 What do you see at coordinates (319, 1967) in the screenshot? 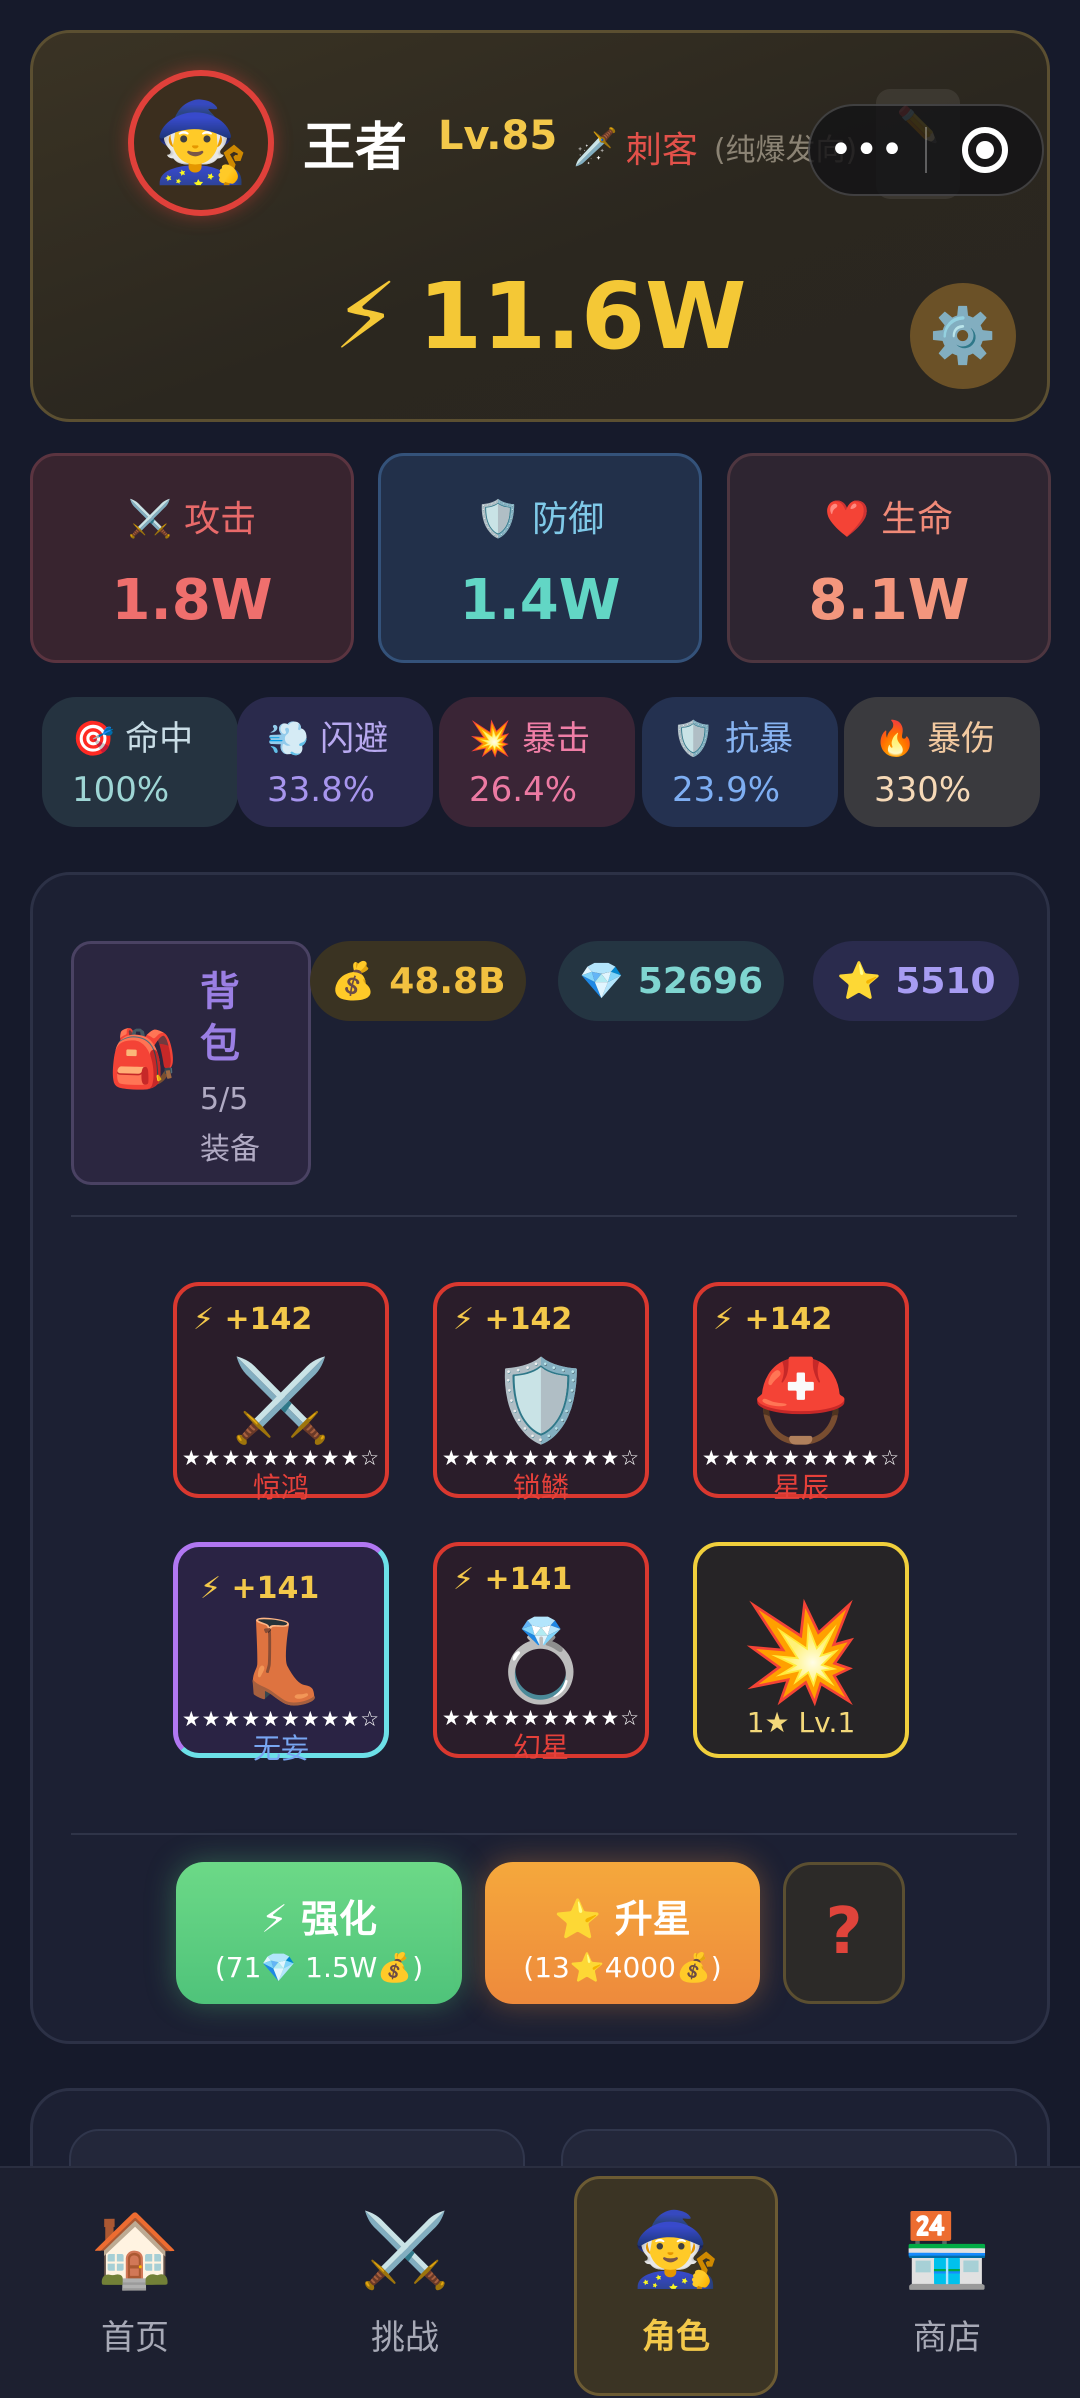
I see `enhance-cost: (71💎 1.5W💰)` at bounding box center [319, 1967].